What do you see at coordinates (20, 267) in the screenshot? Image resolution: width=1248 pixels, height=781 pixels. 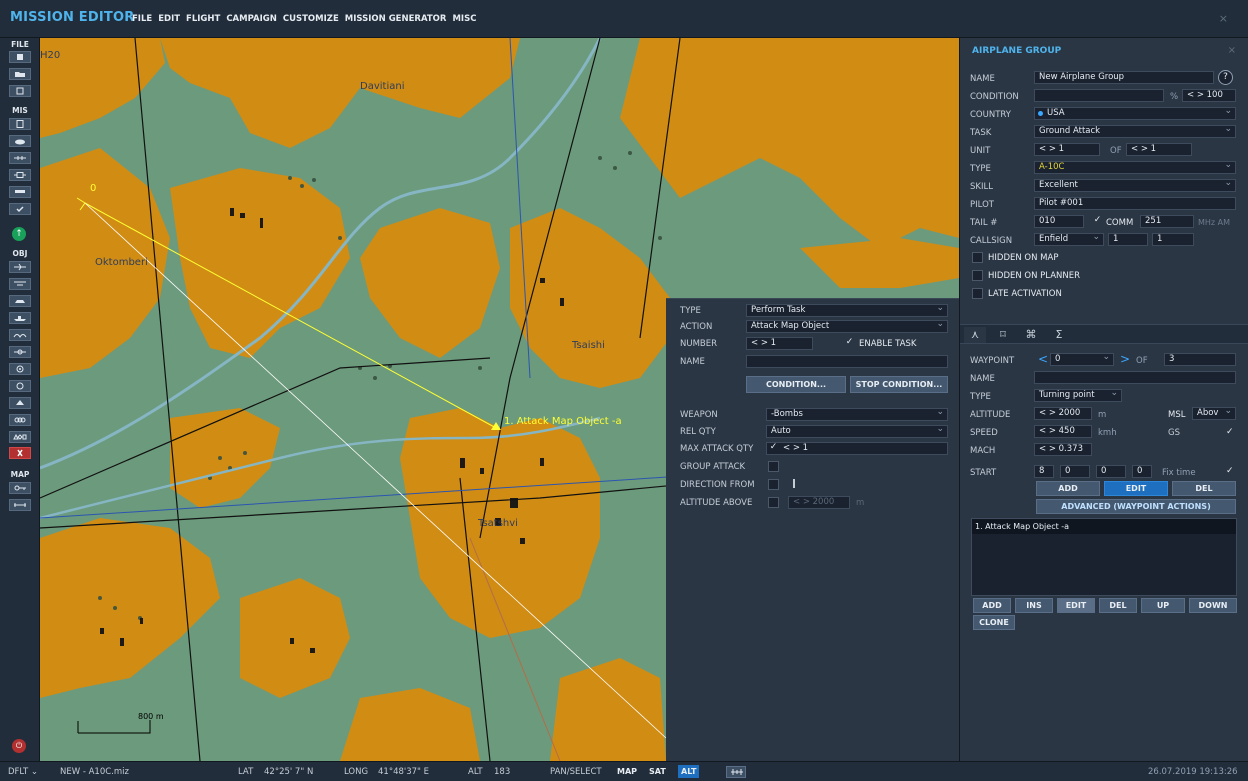 I see `add-airplane-button` at bounding box center [20, 267].